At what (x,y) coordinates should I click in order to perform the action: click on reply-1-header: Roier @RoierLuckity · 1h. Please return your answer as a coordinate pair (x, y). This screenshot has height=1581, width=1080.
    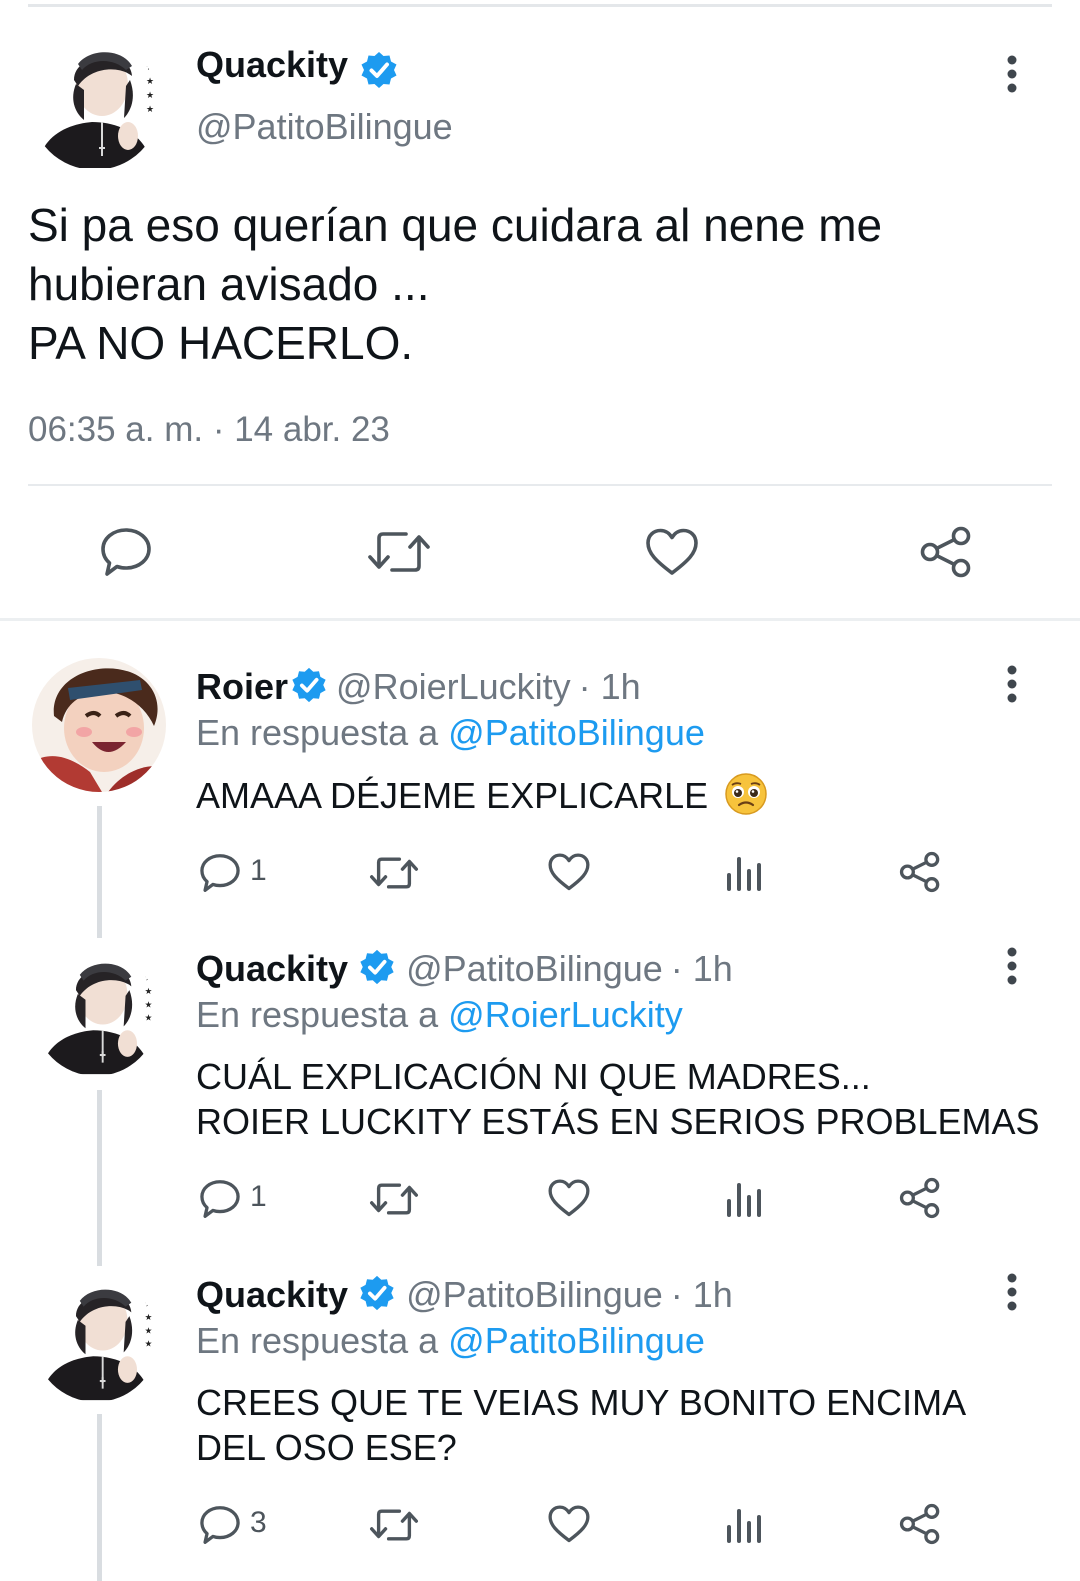
    Looking at the image, I should click on (418, 689).